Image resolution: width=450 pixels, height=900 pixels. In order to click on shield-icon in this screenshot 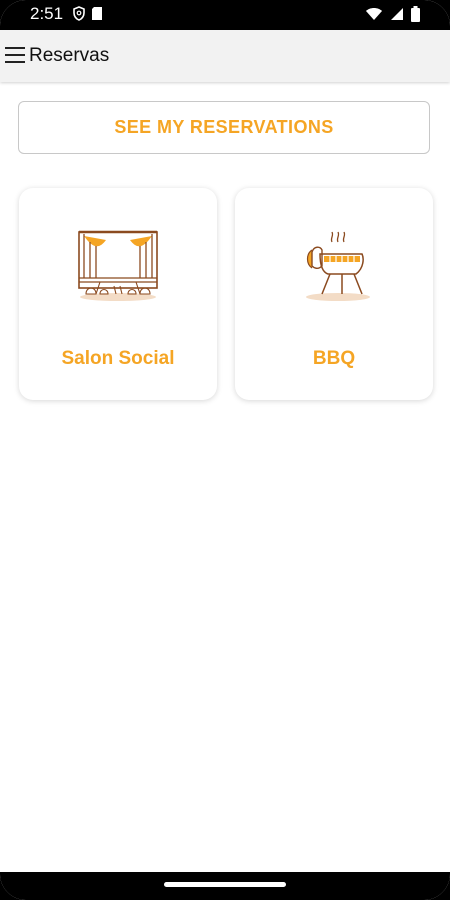, I will do `click(79, 16)`.